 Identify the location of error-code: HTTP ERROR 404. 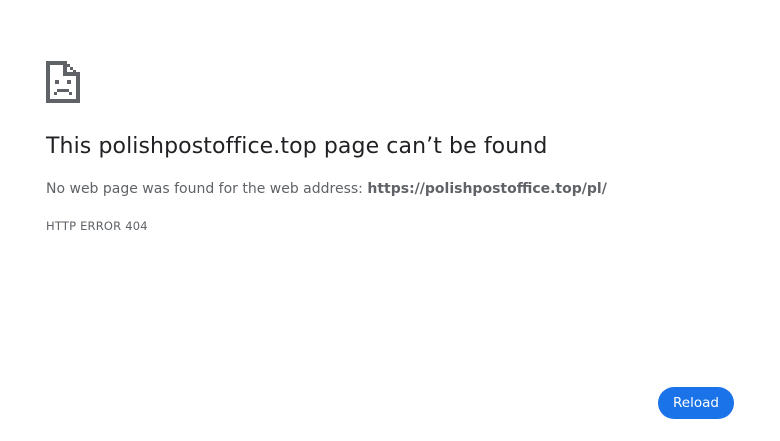
(97, 226).